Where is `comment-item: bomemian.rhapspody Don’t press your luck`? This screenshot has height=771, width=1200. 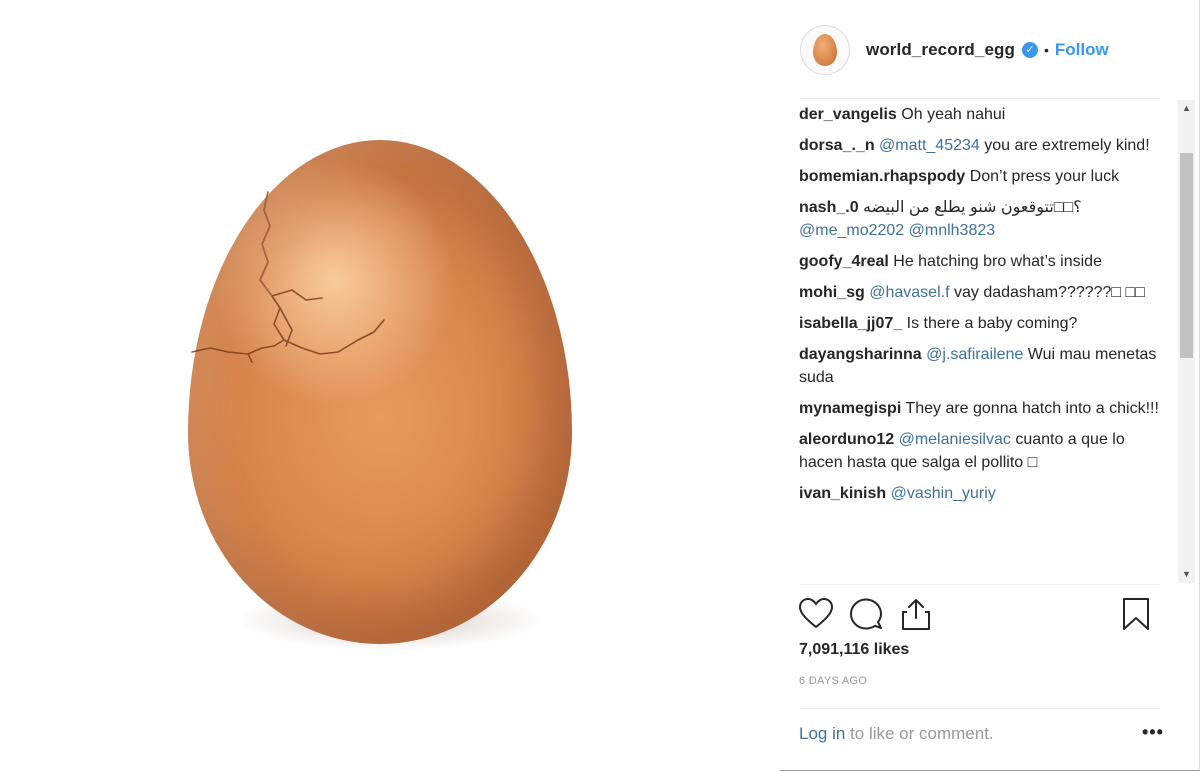 comment-item: bomemian.rhapspody Don’t press your luck is located at coordinates (979, 176).